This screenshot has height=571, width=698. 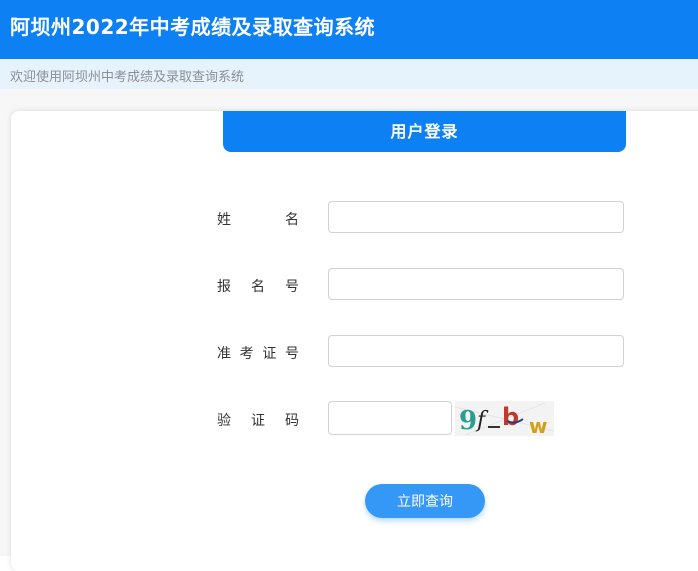 I want to click on welcome-text: 欢迎使用阿坝州中考成绩及录取查询系统, so click(x=127, y=77).